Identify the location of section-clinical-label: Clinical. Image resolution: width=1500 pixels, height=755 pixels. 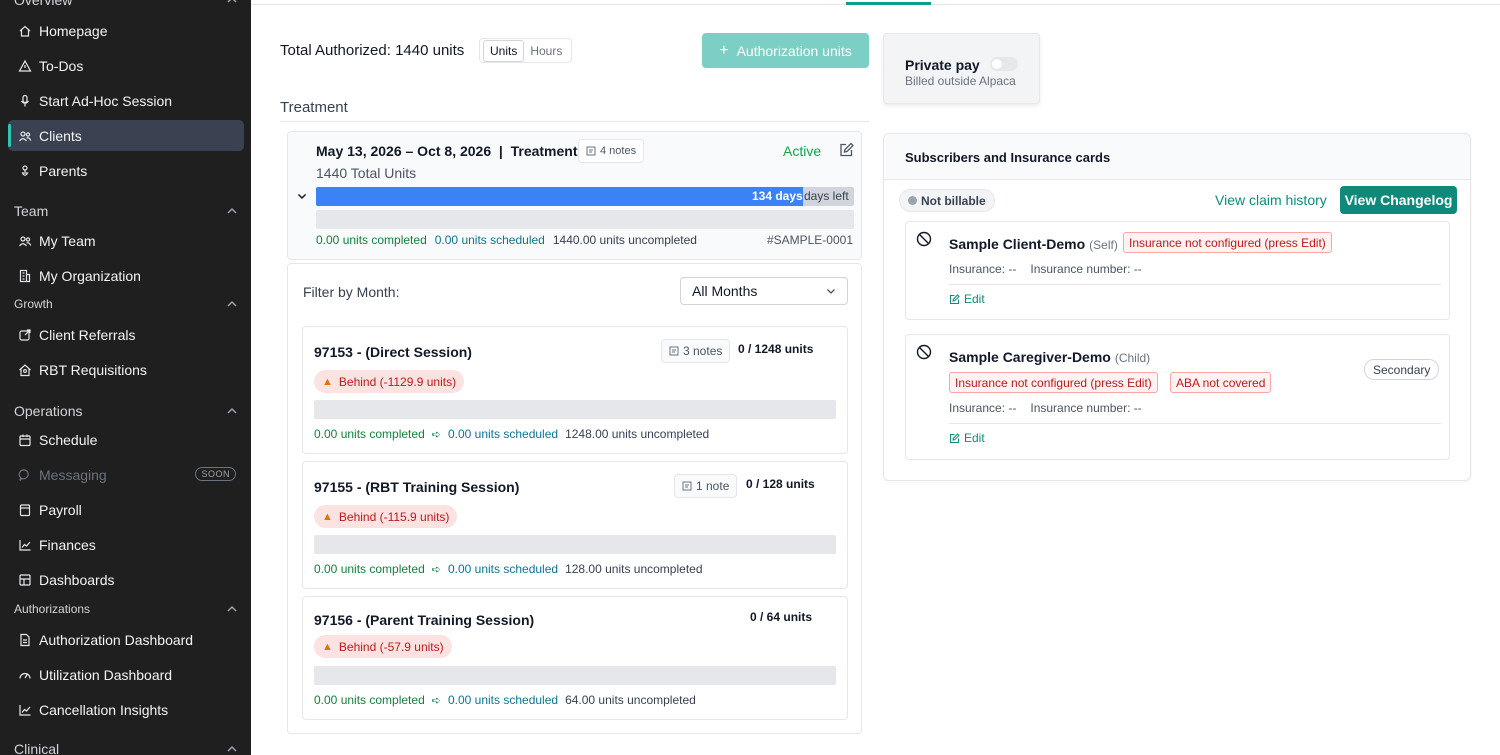
(37, 748).